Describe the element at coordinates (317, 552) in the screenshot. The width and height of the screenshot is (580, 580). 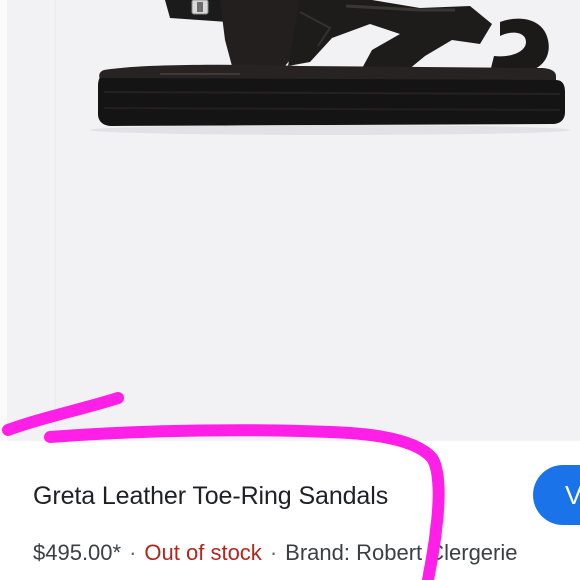
I see `brand-label: Brand:` at that location.